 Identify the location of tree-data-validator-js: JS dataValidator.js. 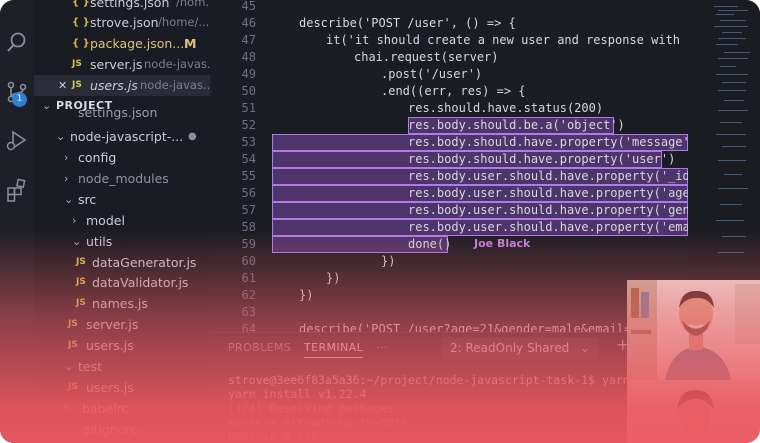
(122, 282).